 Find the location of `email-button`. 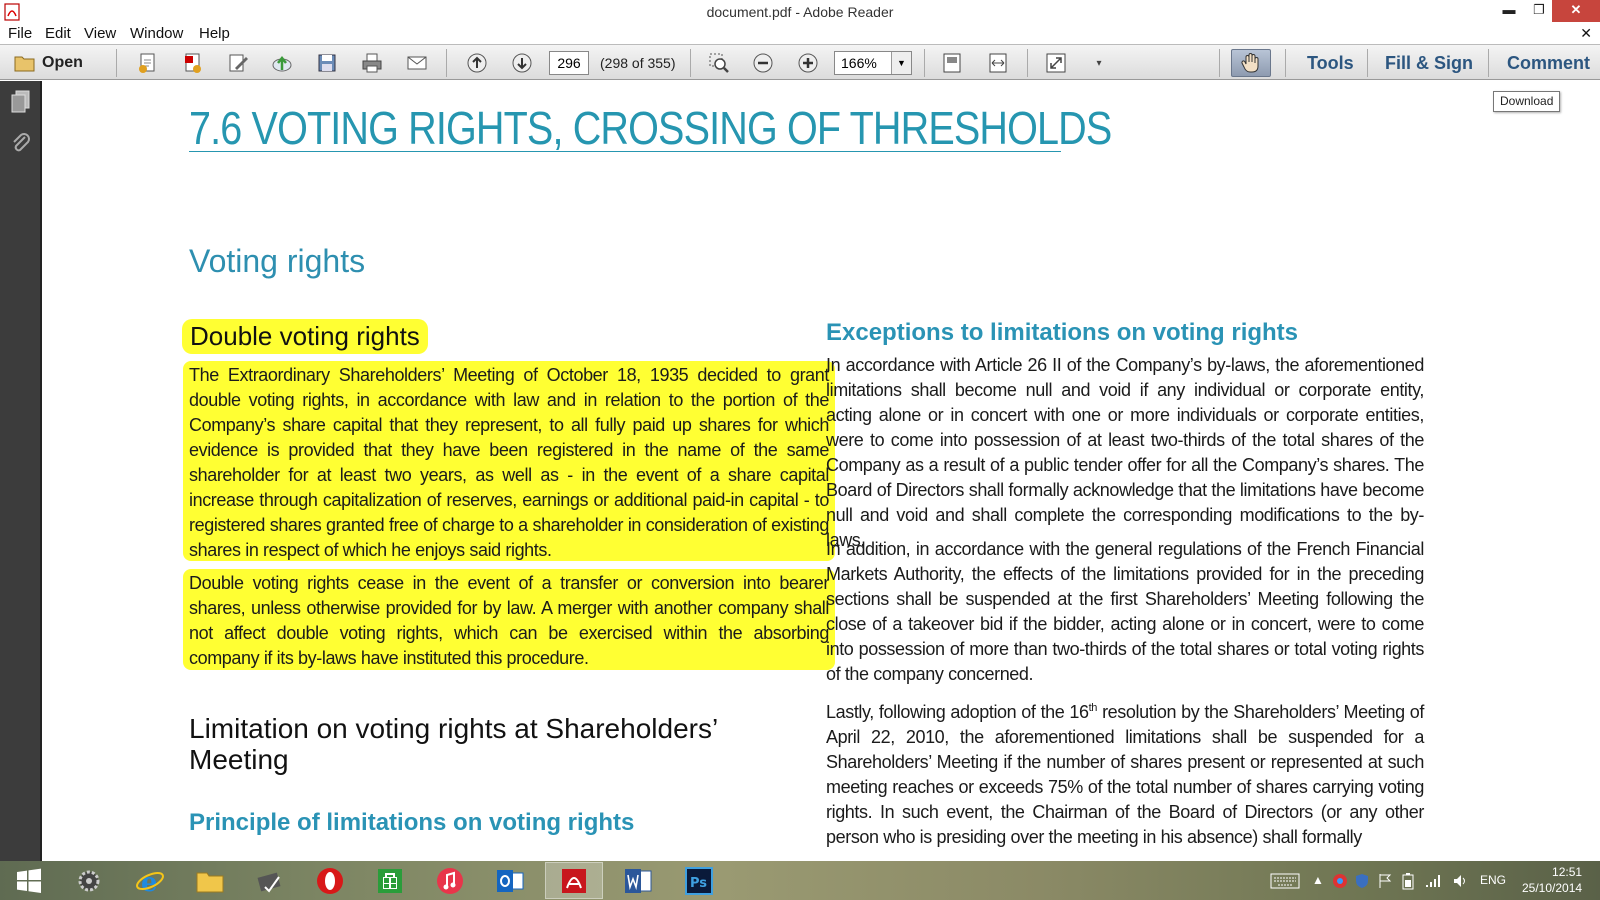

email-button is located at coordinates (417, 63).